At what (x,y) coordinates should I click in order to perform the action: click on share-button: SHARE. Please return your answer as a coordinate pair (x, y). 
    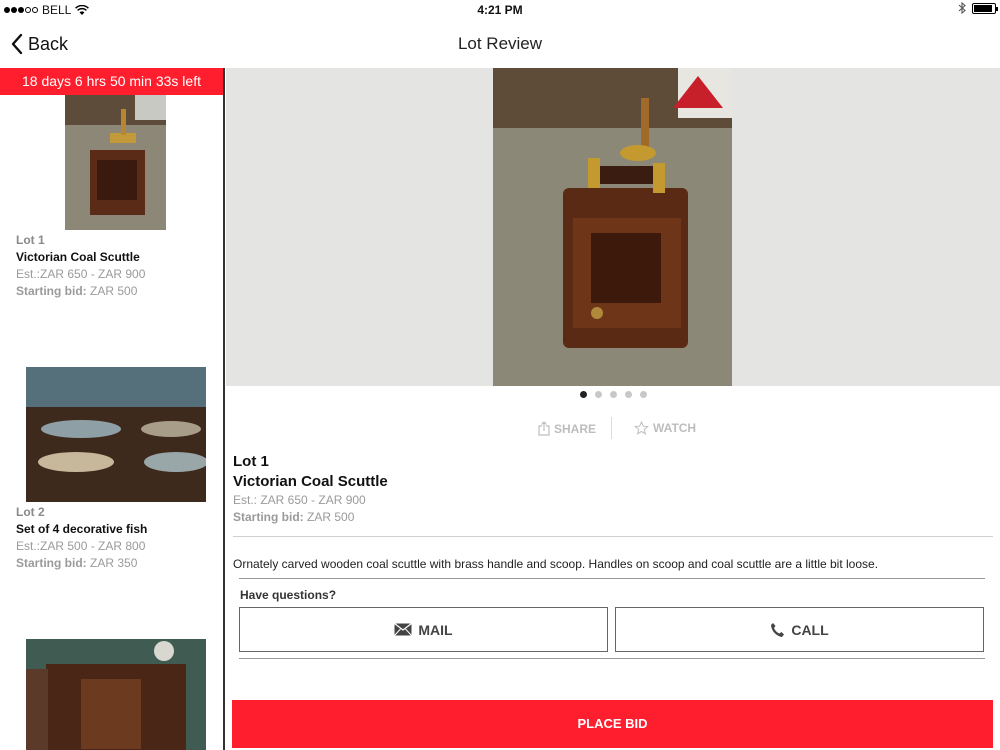
    Looking at the image, I should click on (567, 428).